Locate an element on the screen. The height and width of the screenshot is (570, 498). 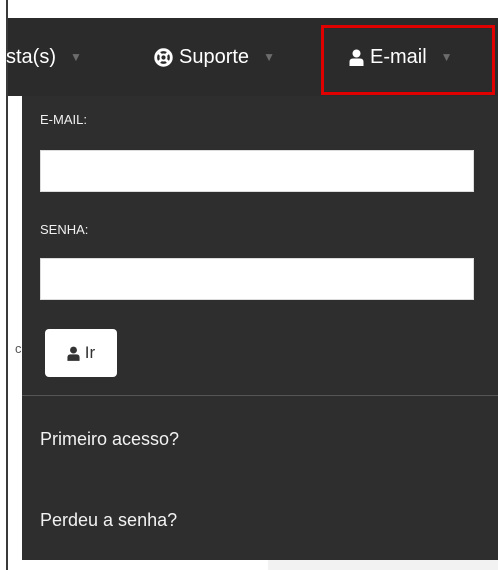
email-label: E-MAIL: is located at coordinates (63, 119).